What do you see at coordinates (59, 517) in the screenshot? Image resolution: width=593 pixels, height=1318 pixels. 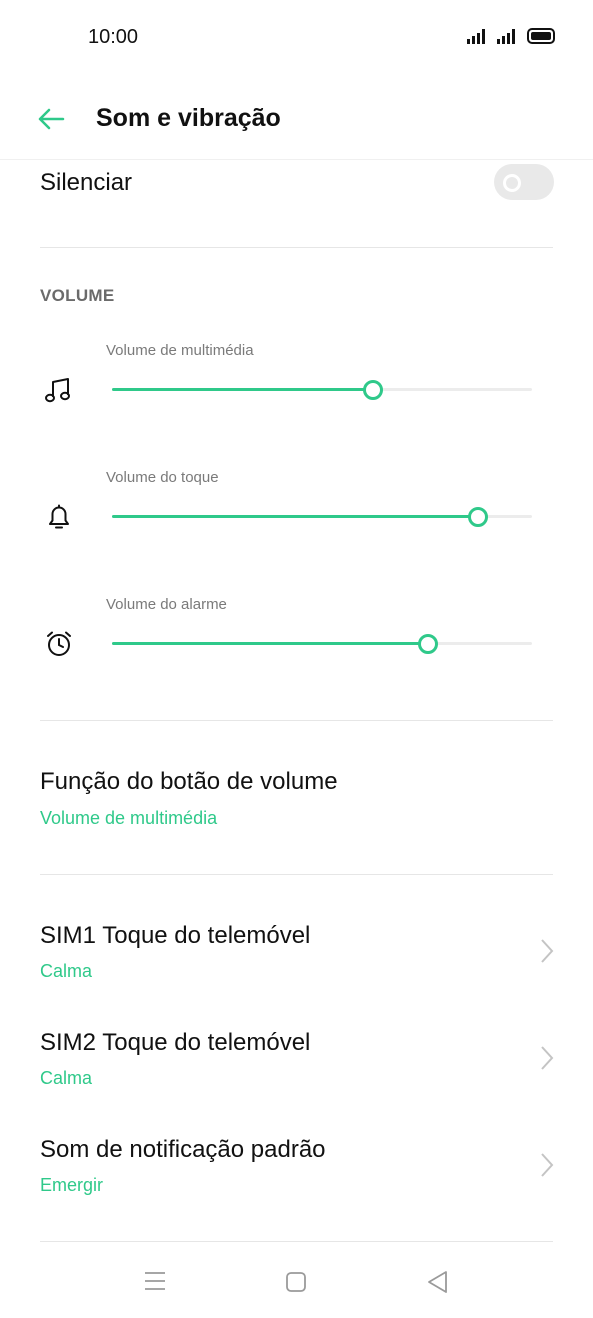 I see `bell-icon` at bounding box center [59, 517].